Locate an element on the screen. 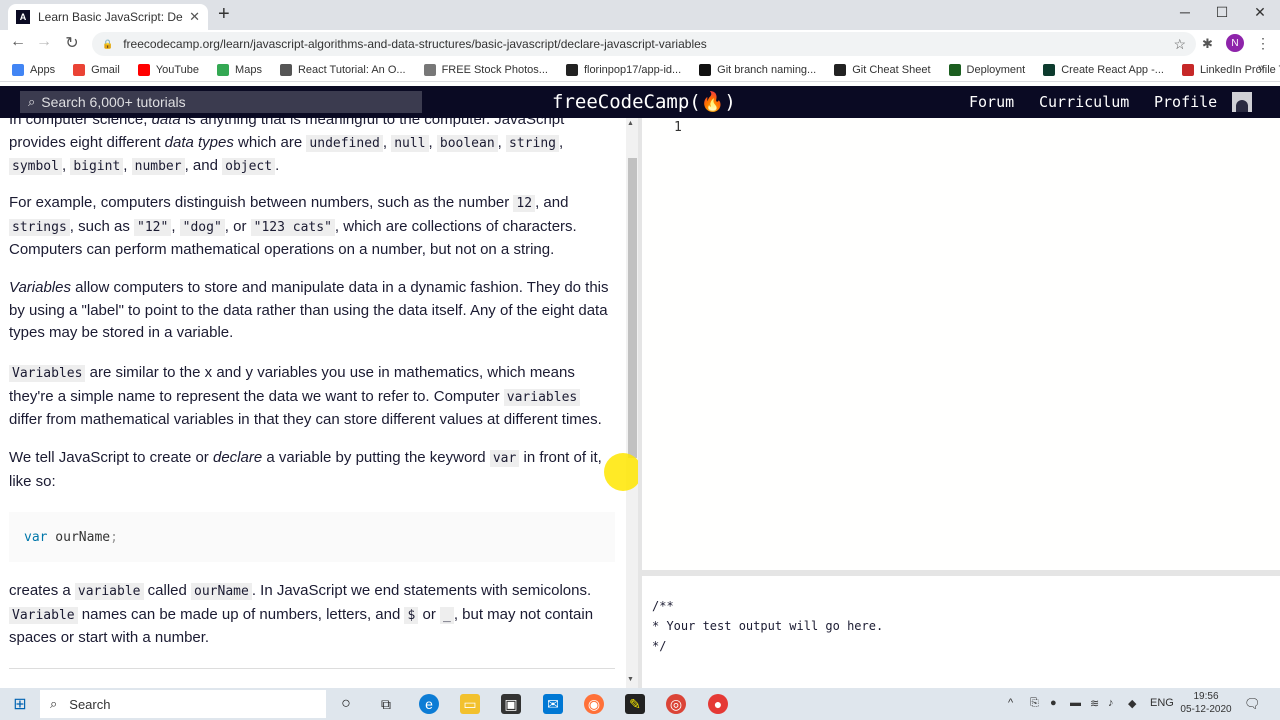 Image resolution: width=1280 pixels, height=720 pixels. bookmark-label: Apps is located at coordinates (43, 69).